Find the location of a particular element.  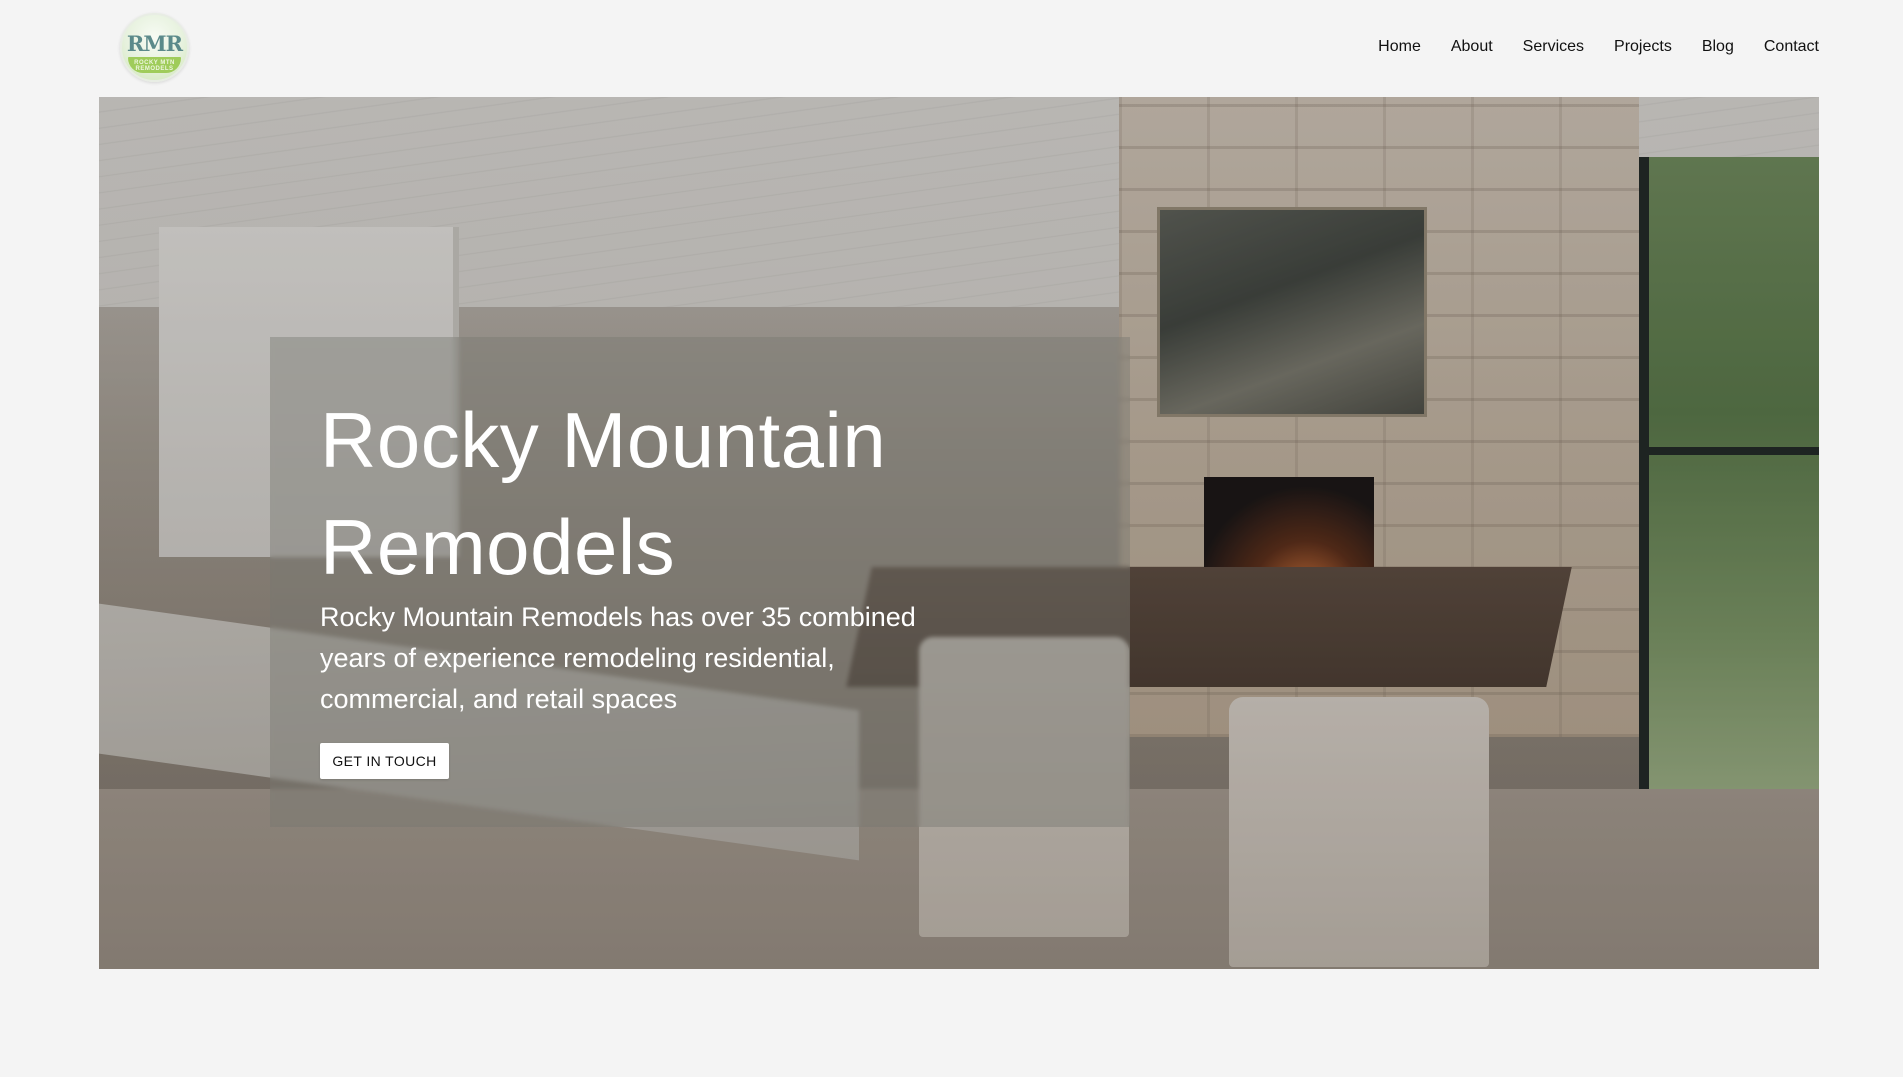

nav-link-projects: Projects is located at coordinates (1643, 47).